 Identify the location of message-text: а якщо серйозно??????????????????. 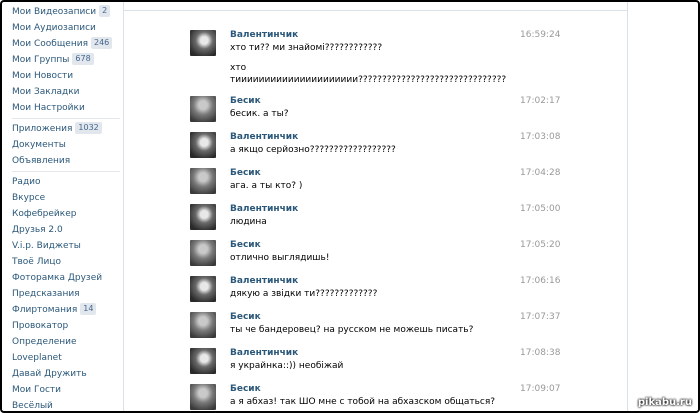
(313, 150).